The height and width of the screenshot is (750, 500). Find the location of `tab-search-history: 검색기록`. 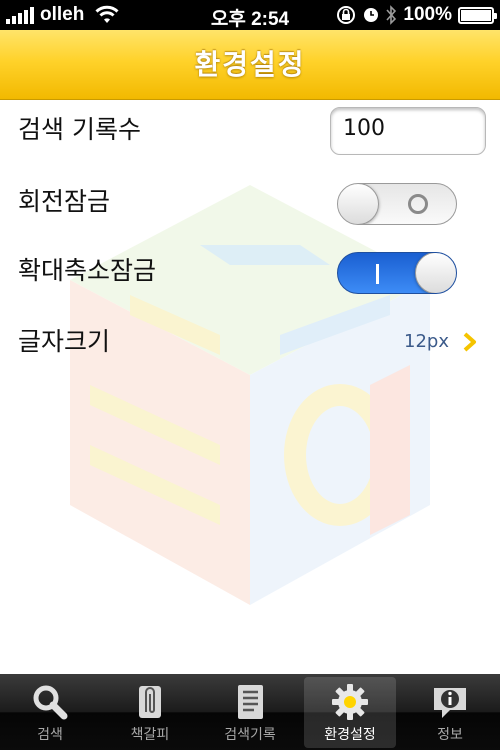

tab-search-history: 검색기록 is located at coordinates (250, 712).